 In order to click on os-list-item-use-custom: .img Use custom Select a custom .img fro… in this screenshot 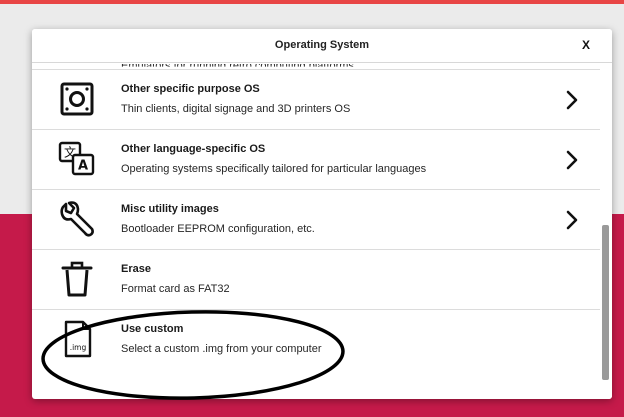, I will do `click(316, 340)`.